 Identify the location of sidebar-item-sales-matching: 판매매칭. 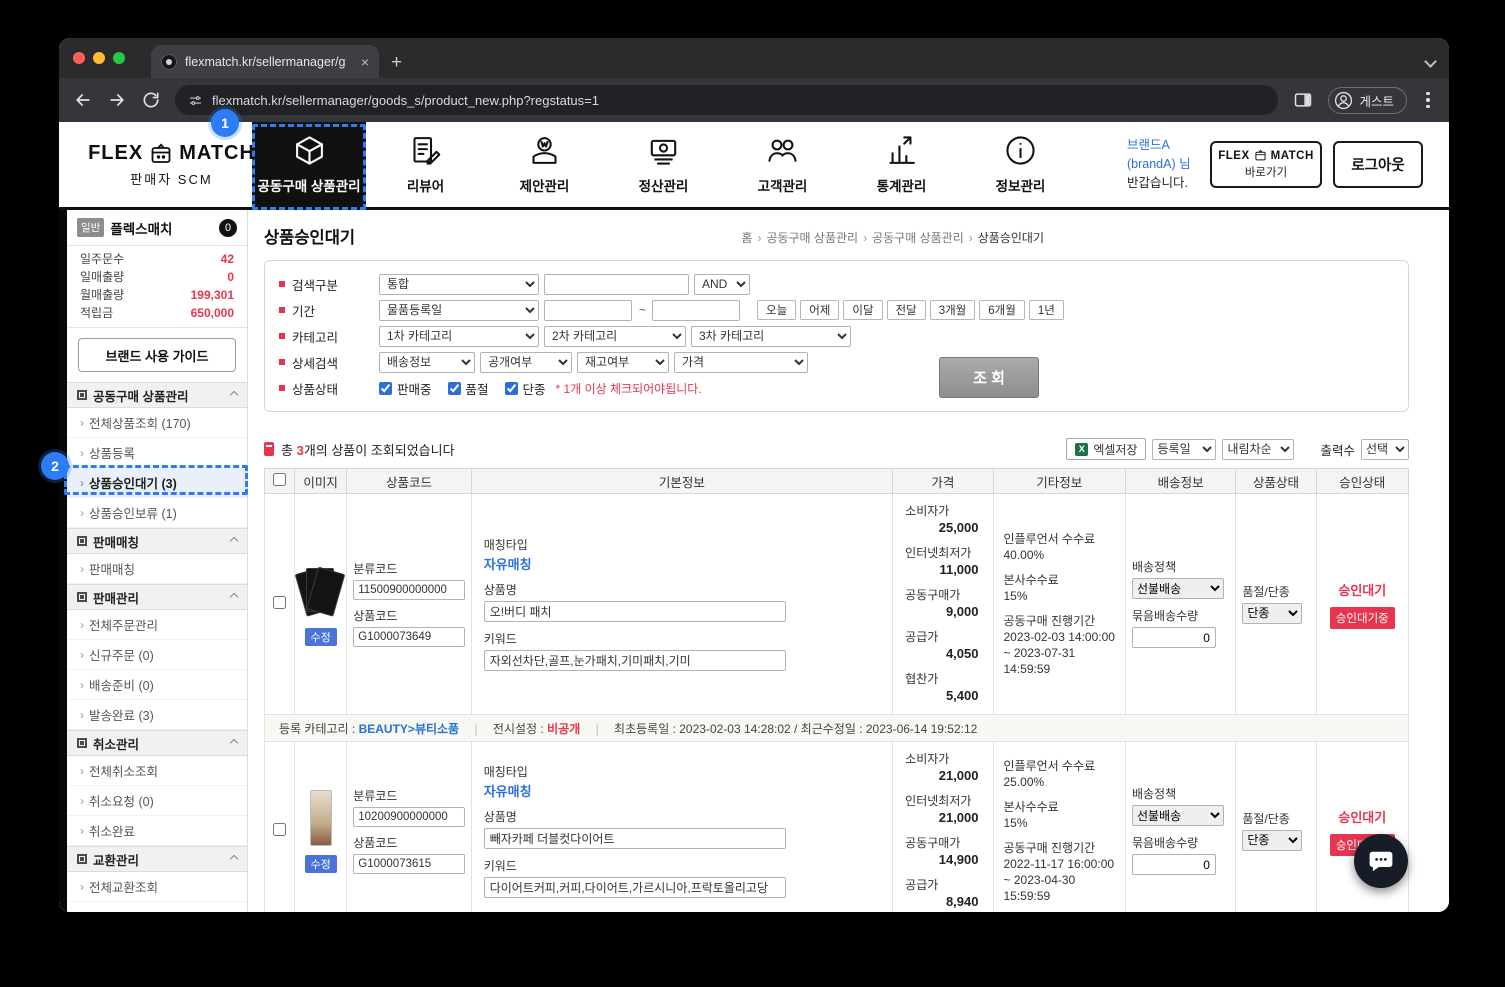
(157, 569).